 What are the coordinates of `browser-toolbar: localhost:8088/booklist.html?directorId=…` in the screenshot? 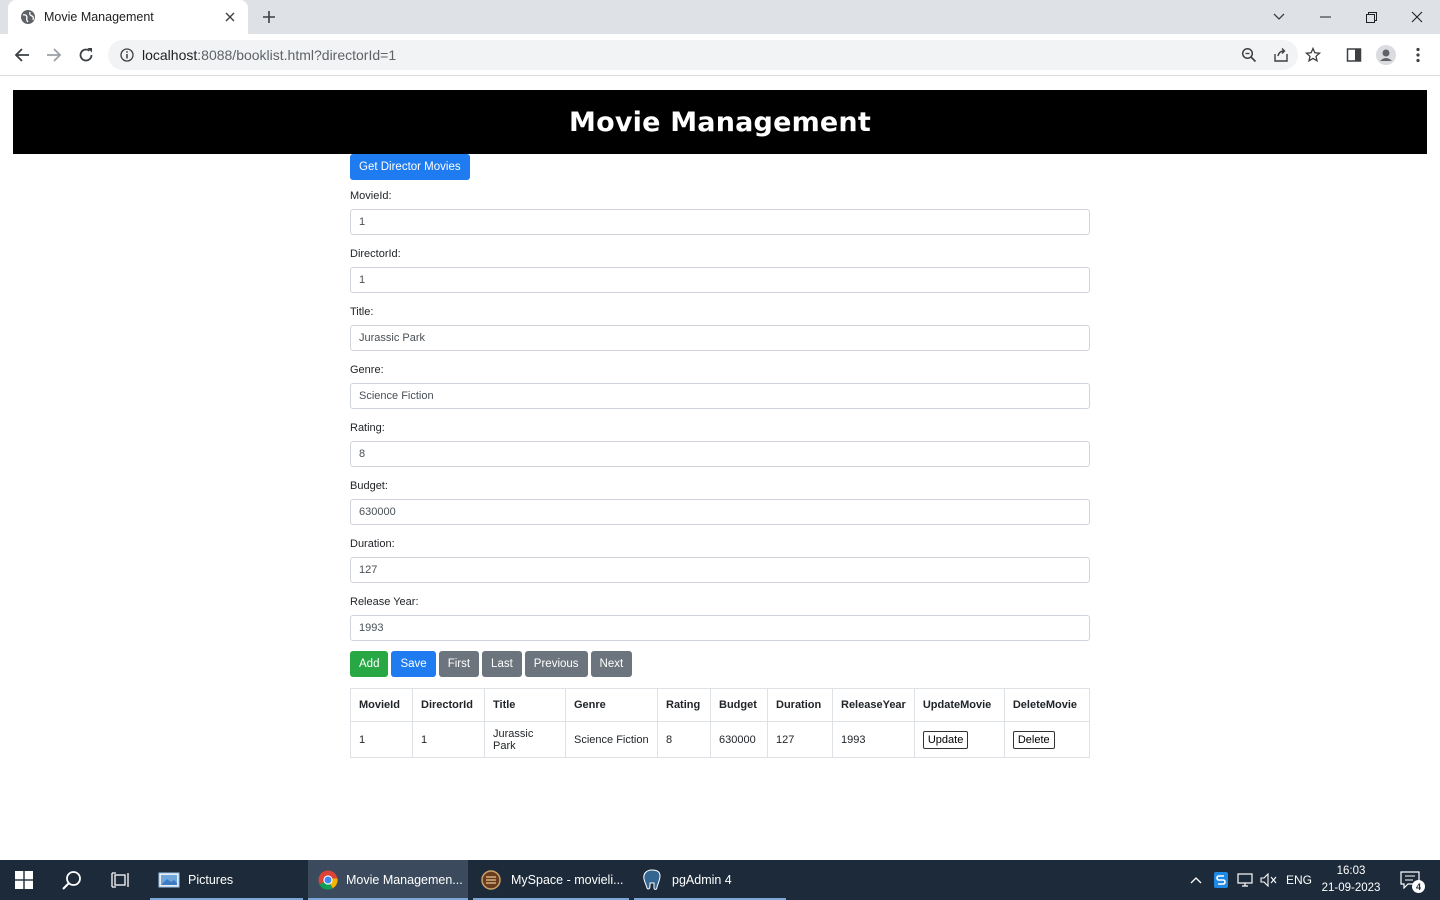 It's located at (720, 55).